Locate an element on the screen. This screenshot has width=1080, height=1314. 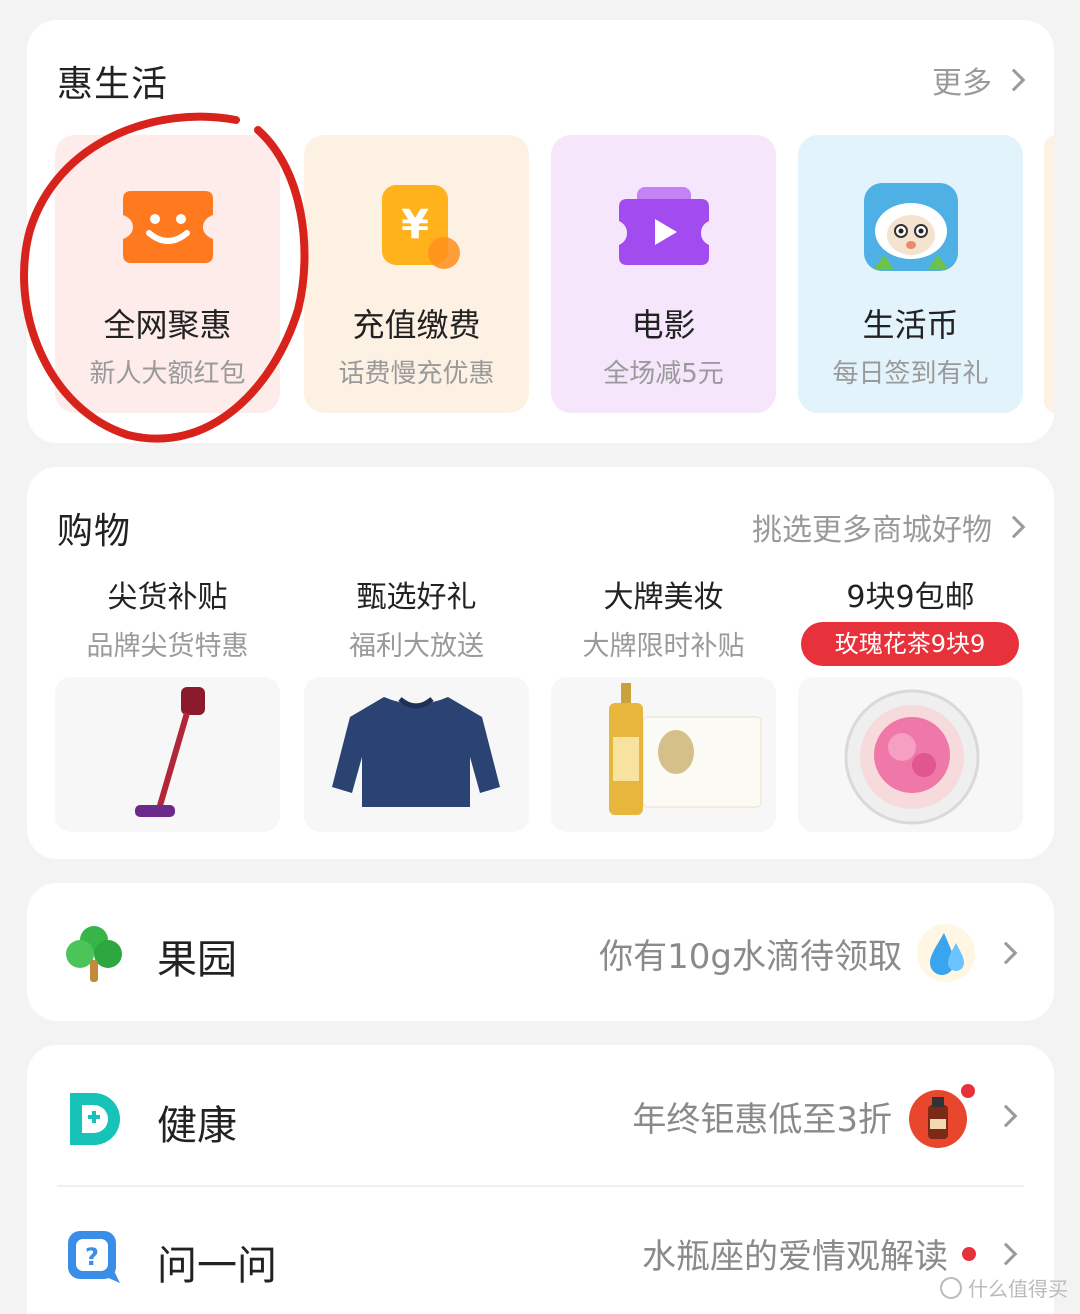
tile-subtitle: 每日签到有礼 is located at coordinates (910, 374).